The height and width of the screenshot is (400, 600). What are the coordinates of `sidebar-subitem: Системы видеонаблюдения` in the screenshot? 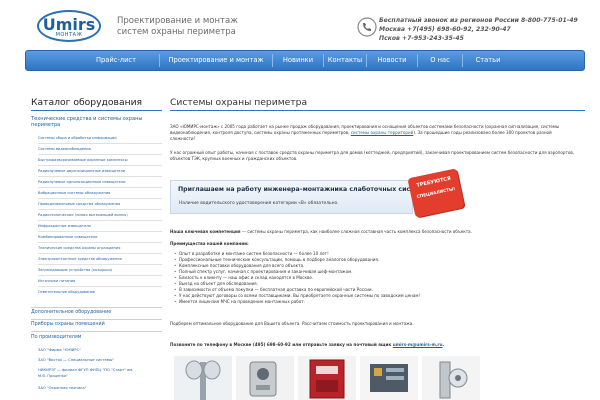 It's located at (64, 149).